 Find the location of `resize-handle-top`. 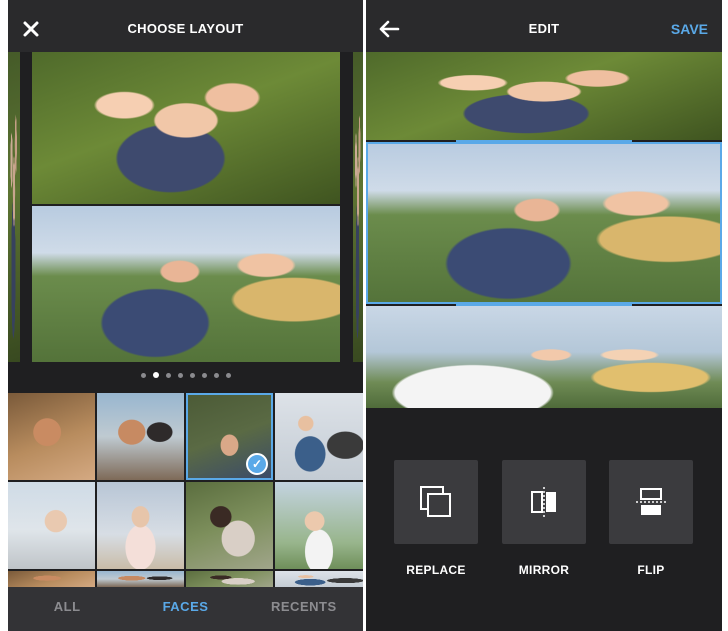

resize-handle-top is located at coordinates (544, 141).